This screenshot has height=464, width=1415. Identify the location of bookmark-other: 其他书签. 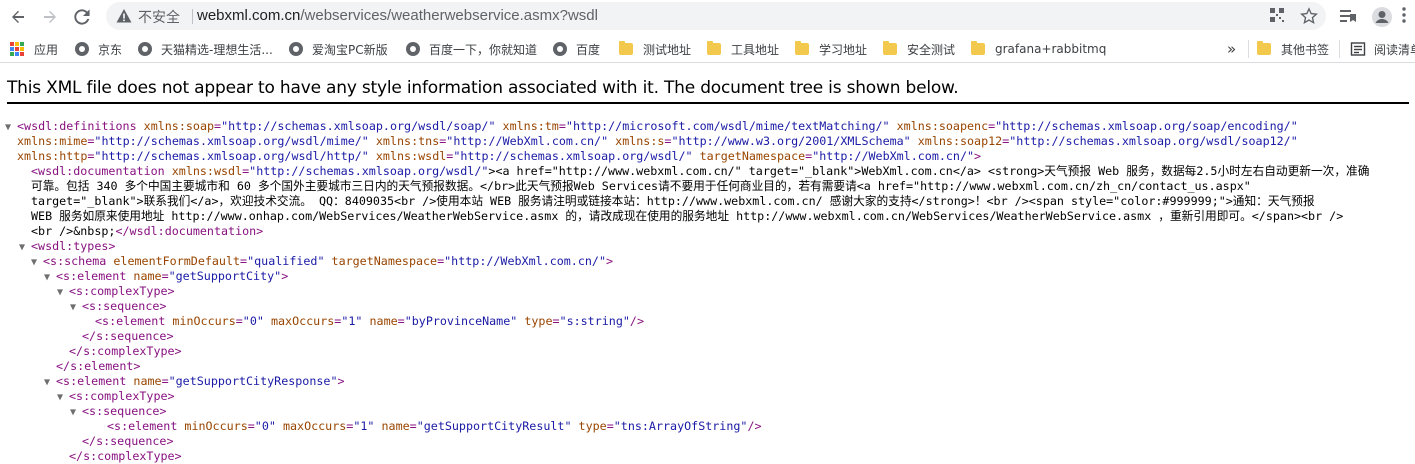
(1293, 49).